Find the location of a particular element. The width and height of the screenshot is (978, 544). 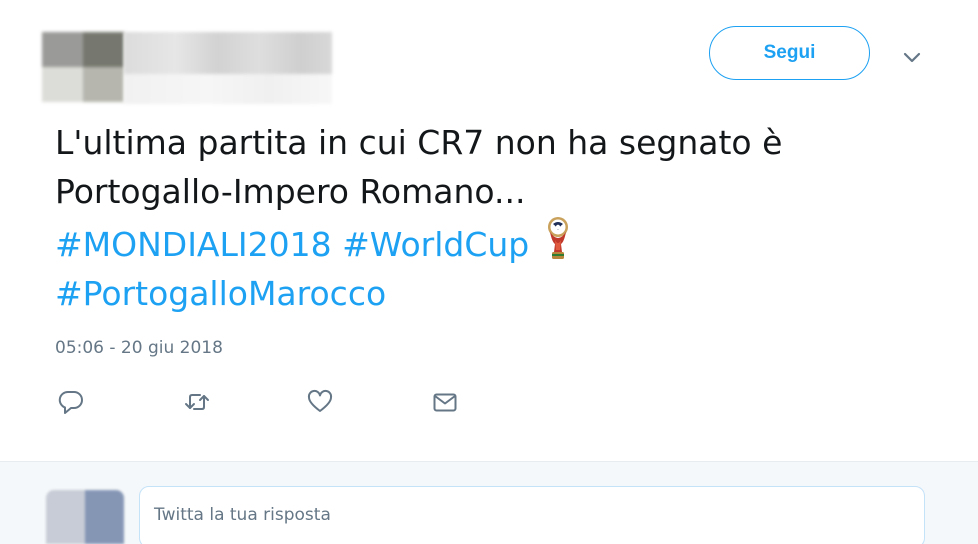

retweet-icon is located at coordinates (197, 402).